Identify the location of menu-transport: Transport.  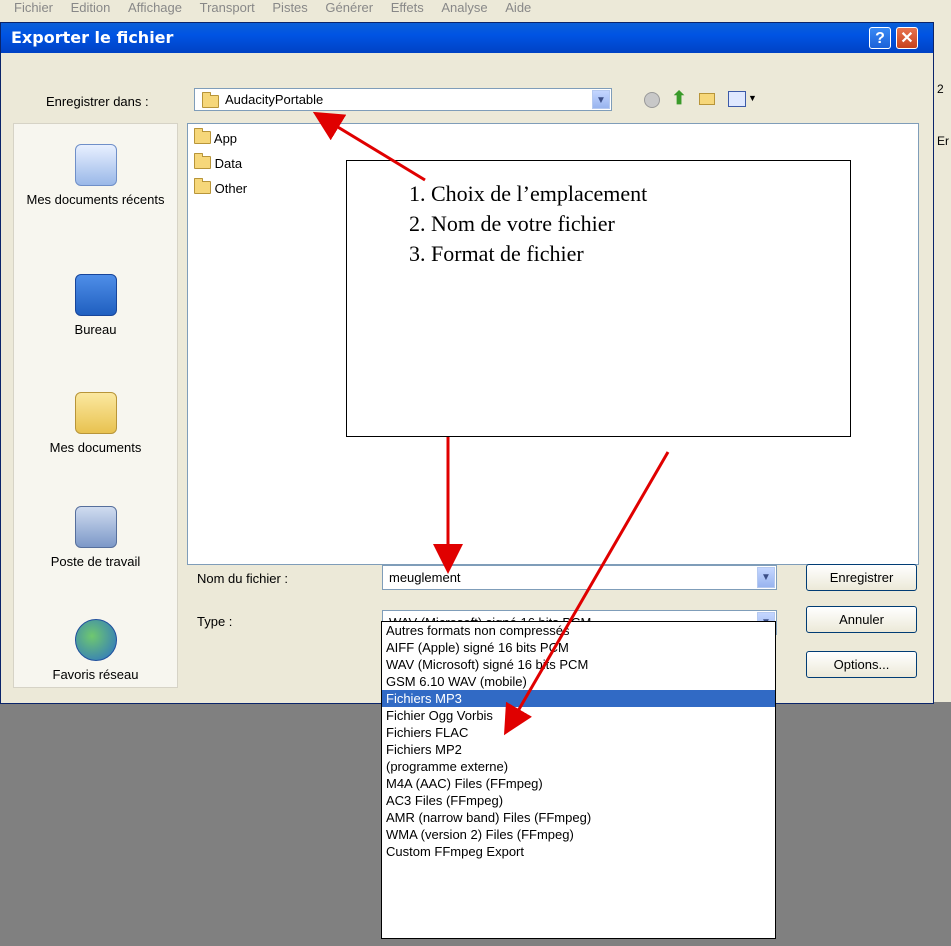
(227, 7).